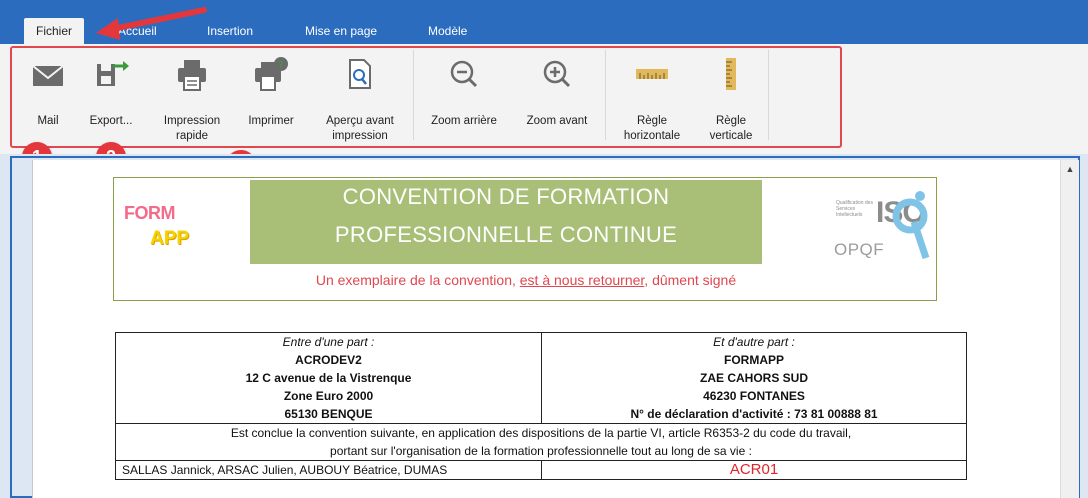 This screenshot has width=1088, height=498. What do you see at coordinates (652, 128) in the screenshot?
I see `horizontal-ruler-label: Règle horizontale` at bounding box center [652, 128].